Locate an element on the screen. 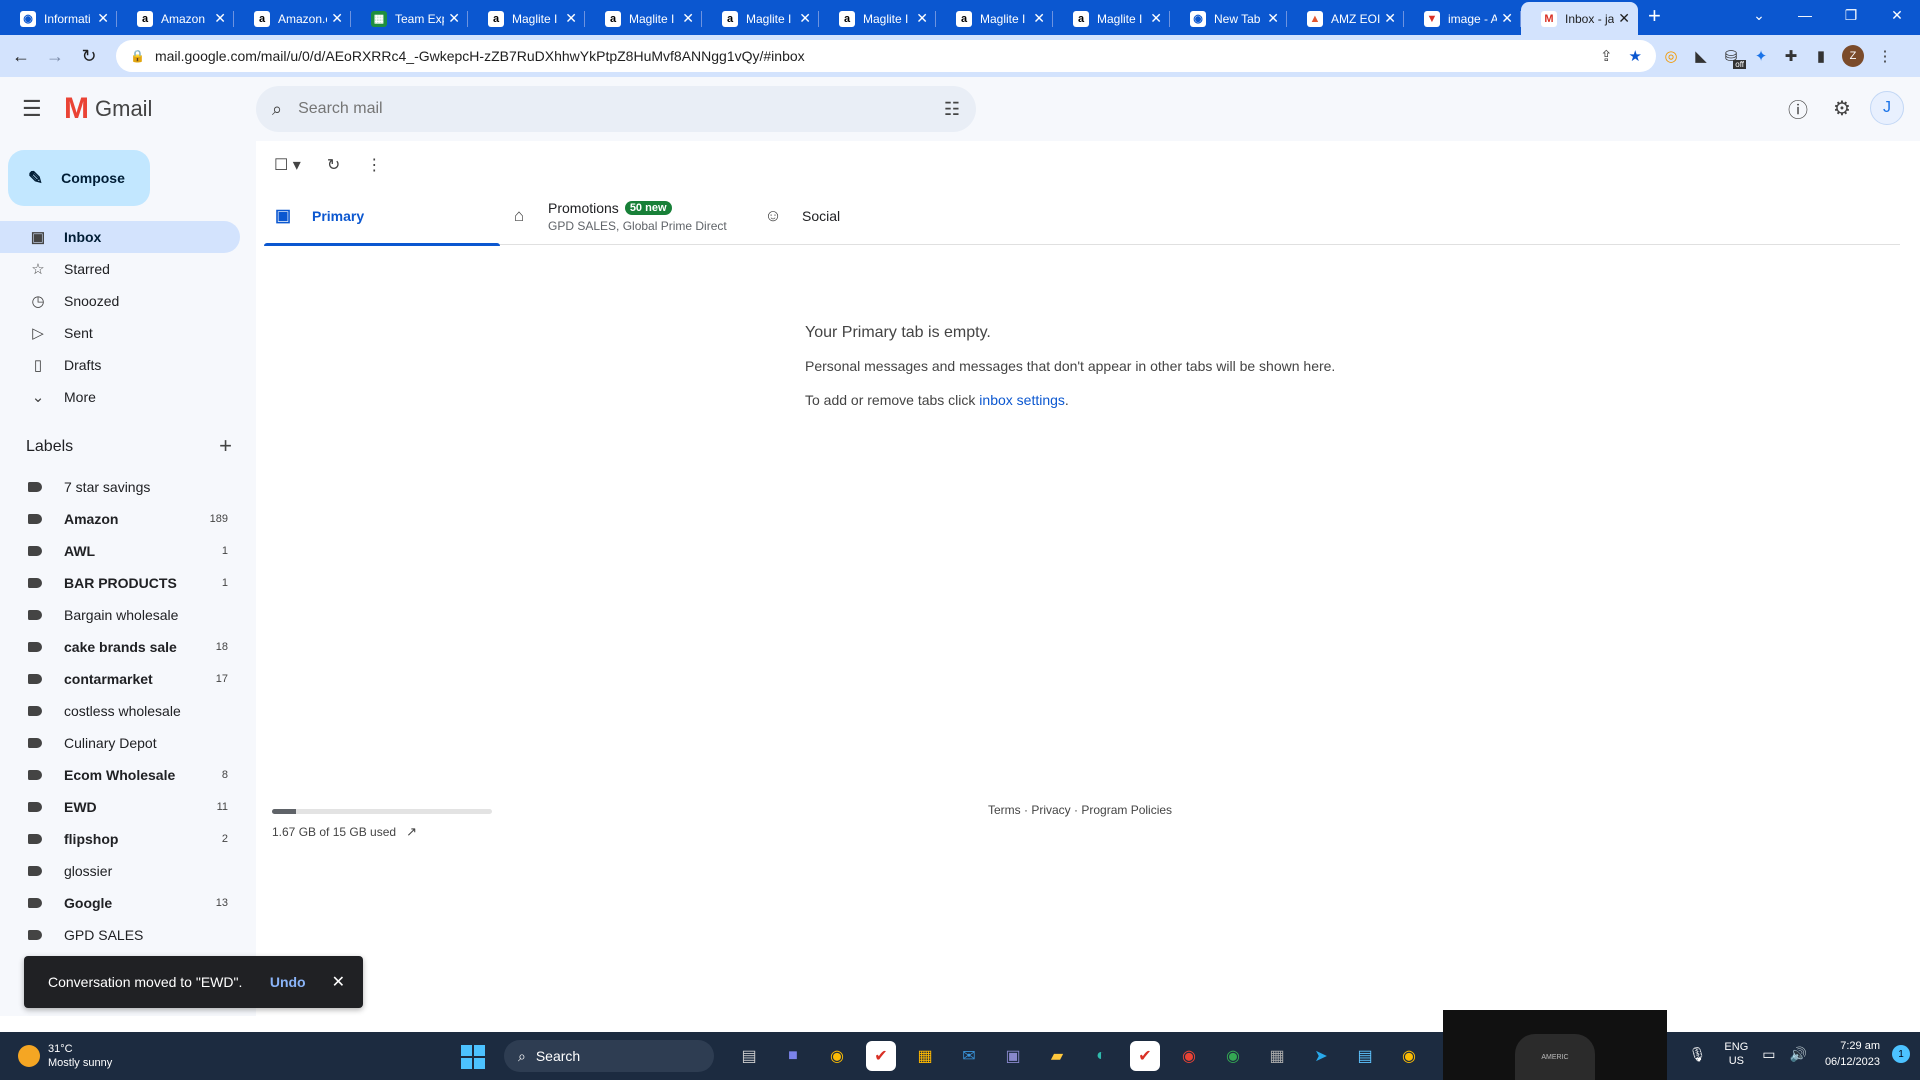 The height and width of the screenshot is (1080, 1920). label-item: EWD 11 is located at coordinates (120, 807).